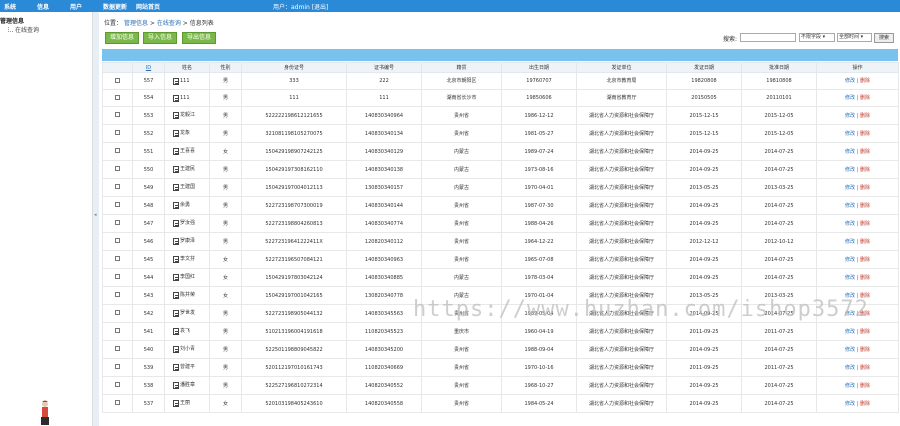 Image resolution: width=900 pixels, height=426 pixels. What do you see at coordinates (854, 37) in the screenshot?
I see `time-select: 全部时间 ▾` at bounding box center [854, 37].